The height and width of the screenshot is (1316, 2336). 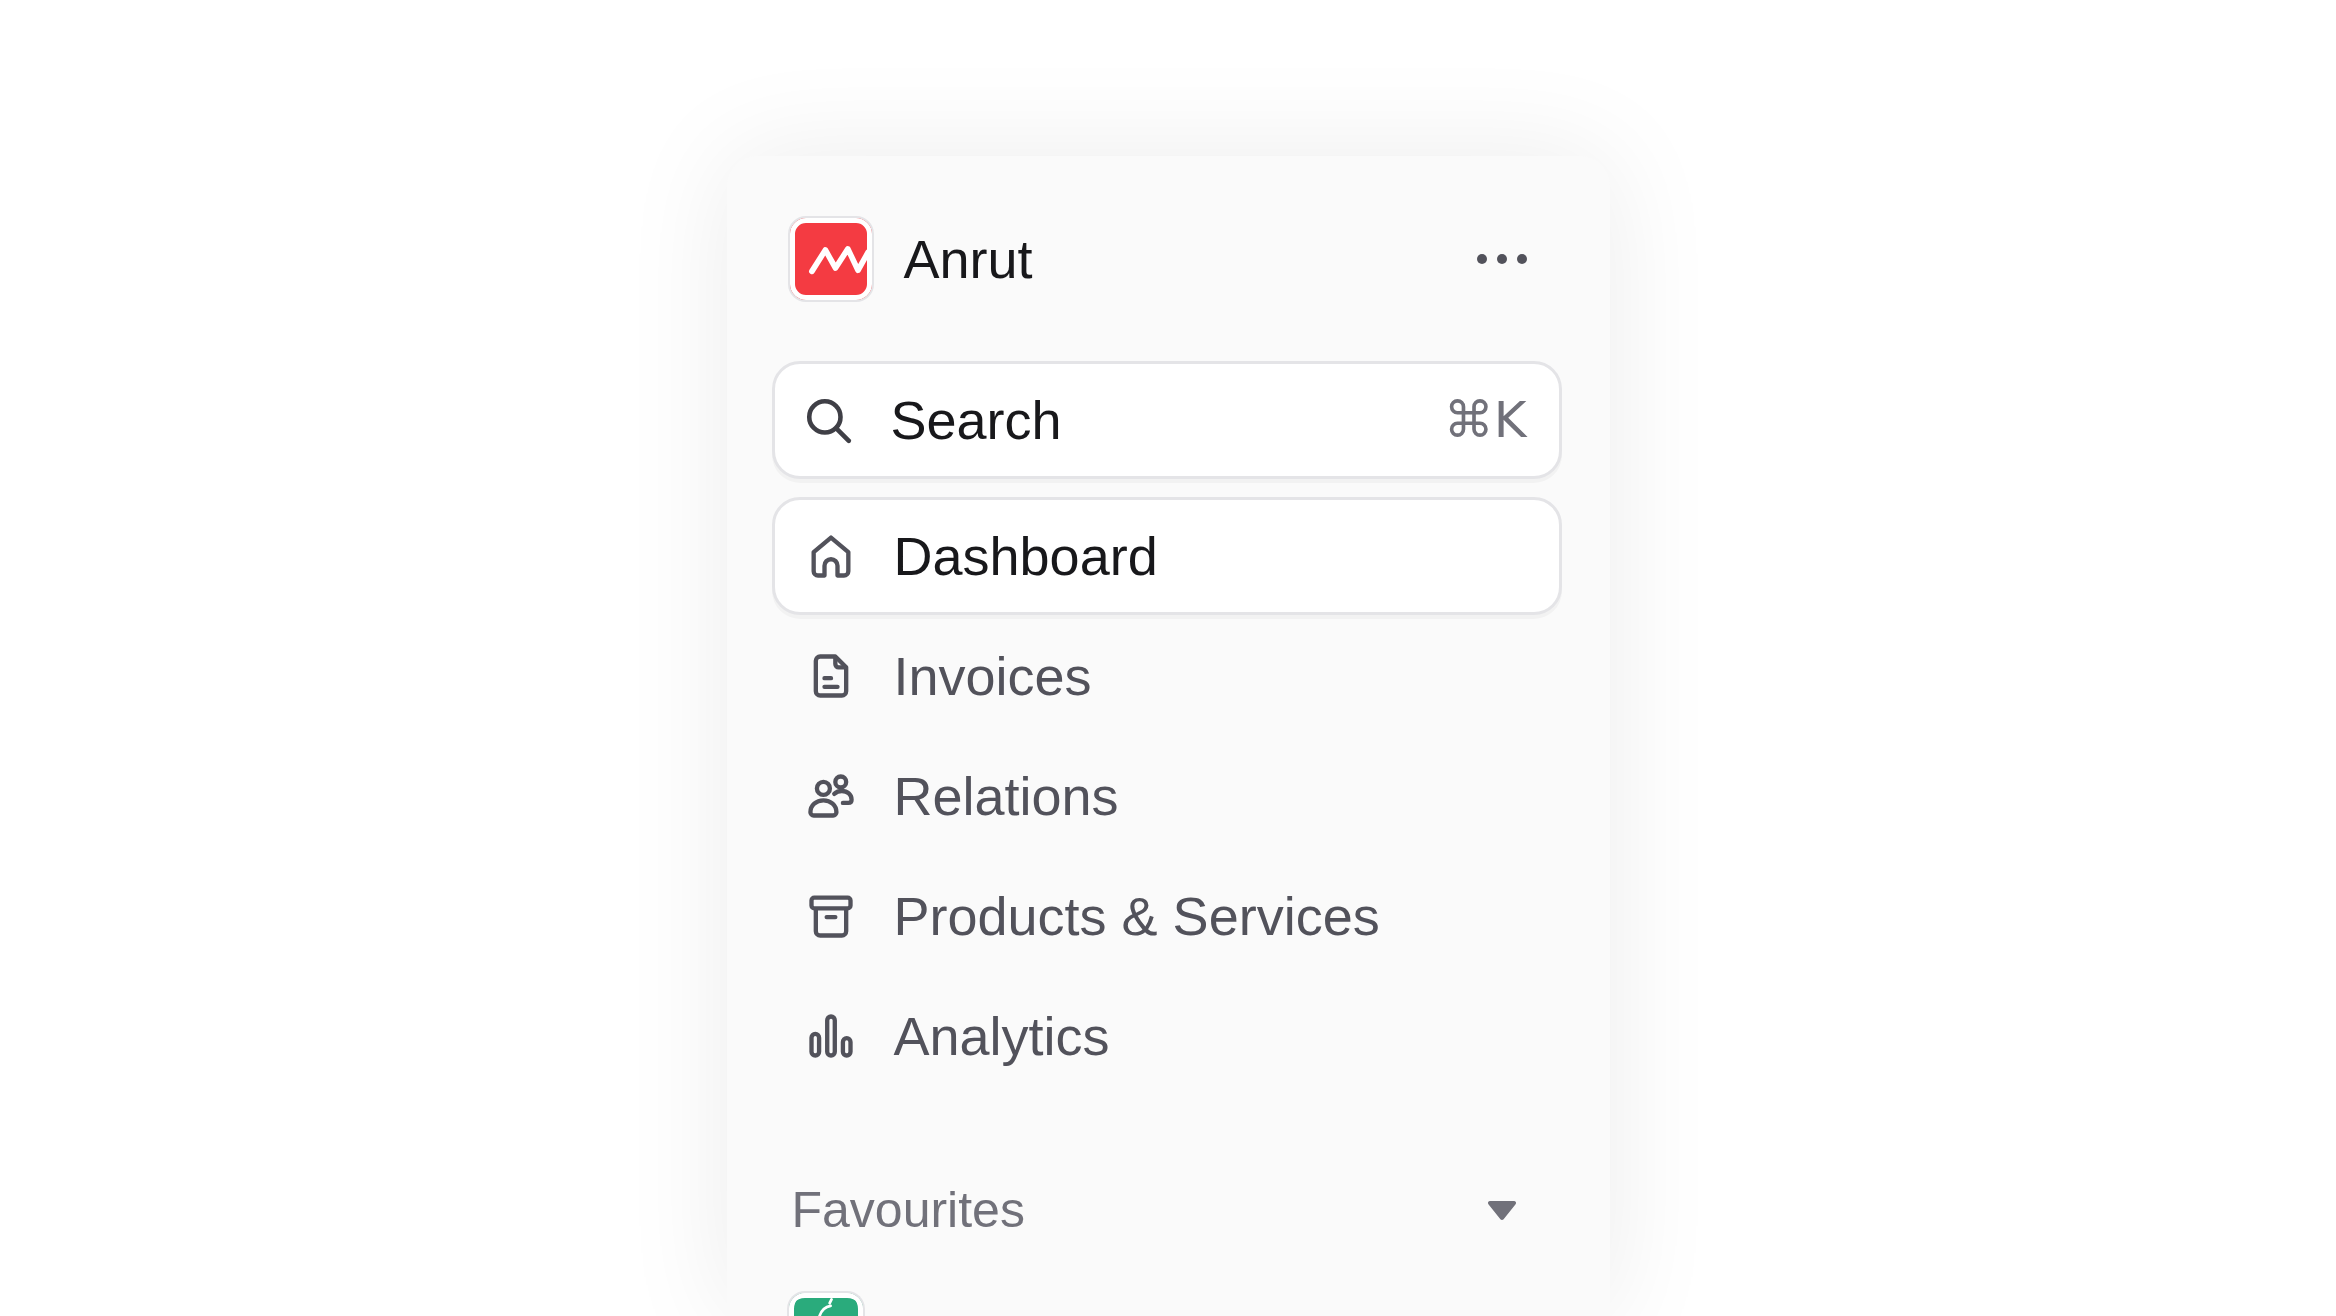 What do you see at coordinates (908, 1210) in the screenshot?
I see `section-heading: Favourites` at bounding box center [908, 1210].